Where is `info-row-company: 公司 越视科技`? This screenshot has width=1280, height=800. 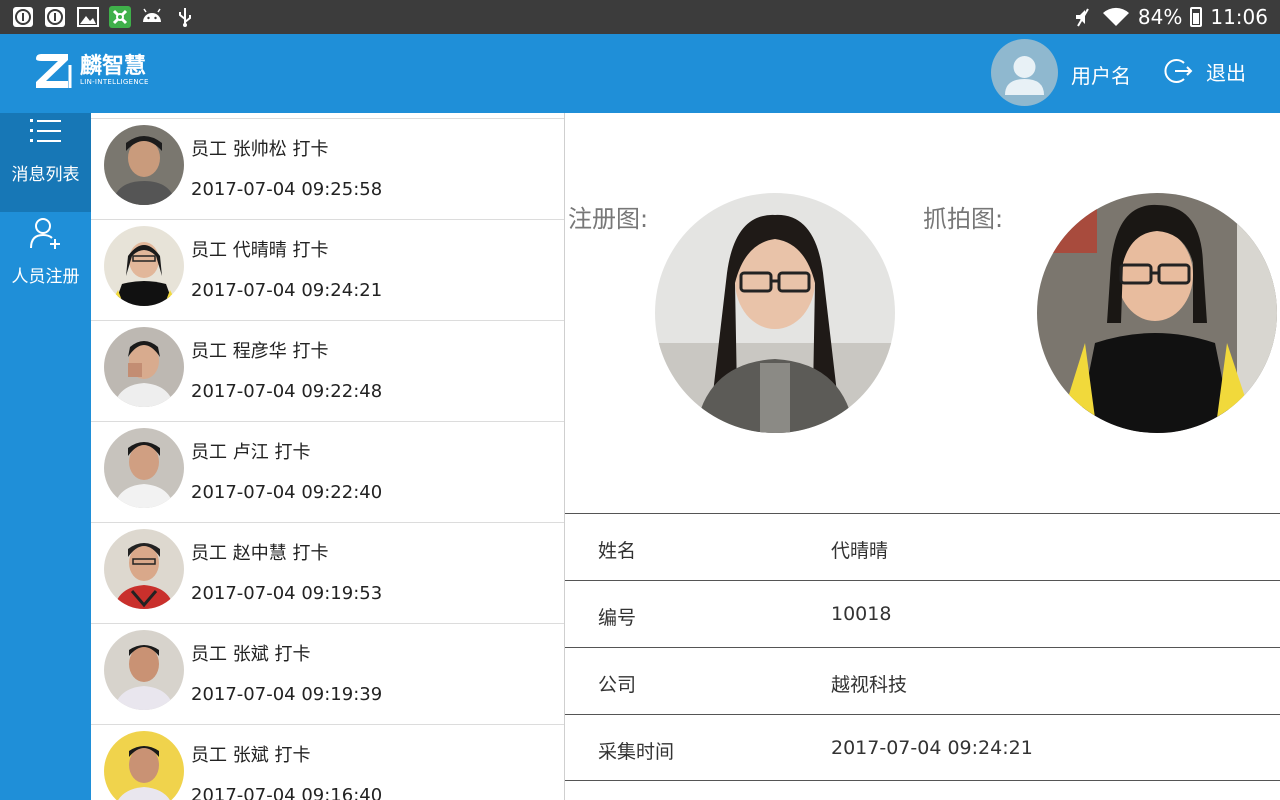
info-row-company: 公司 越视科技 is located at coordinates (922, 680).